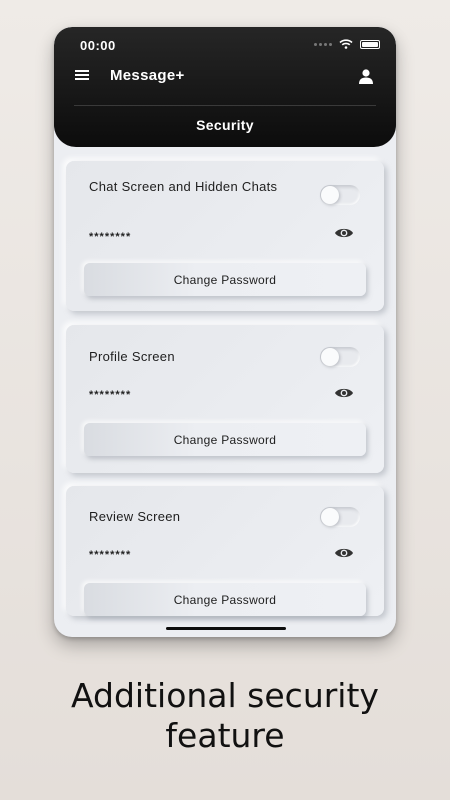  I want to click on status-time: 00:00, so click(98, 45).